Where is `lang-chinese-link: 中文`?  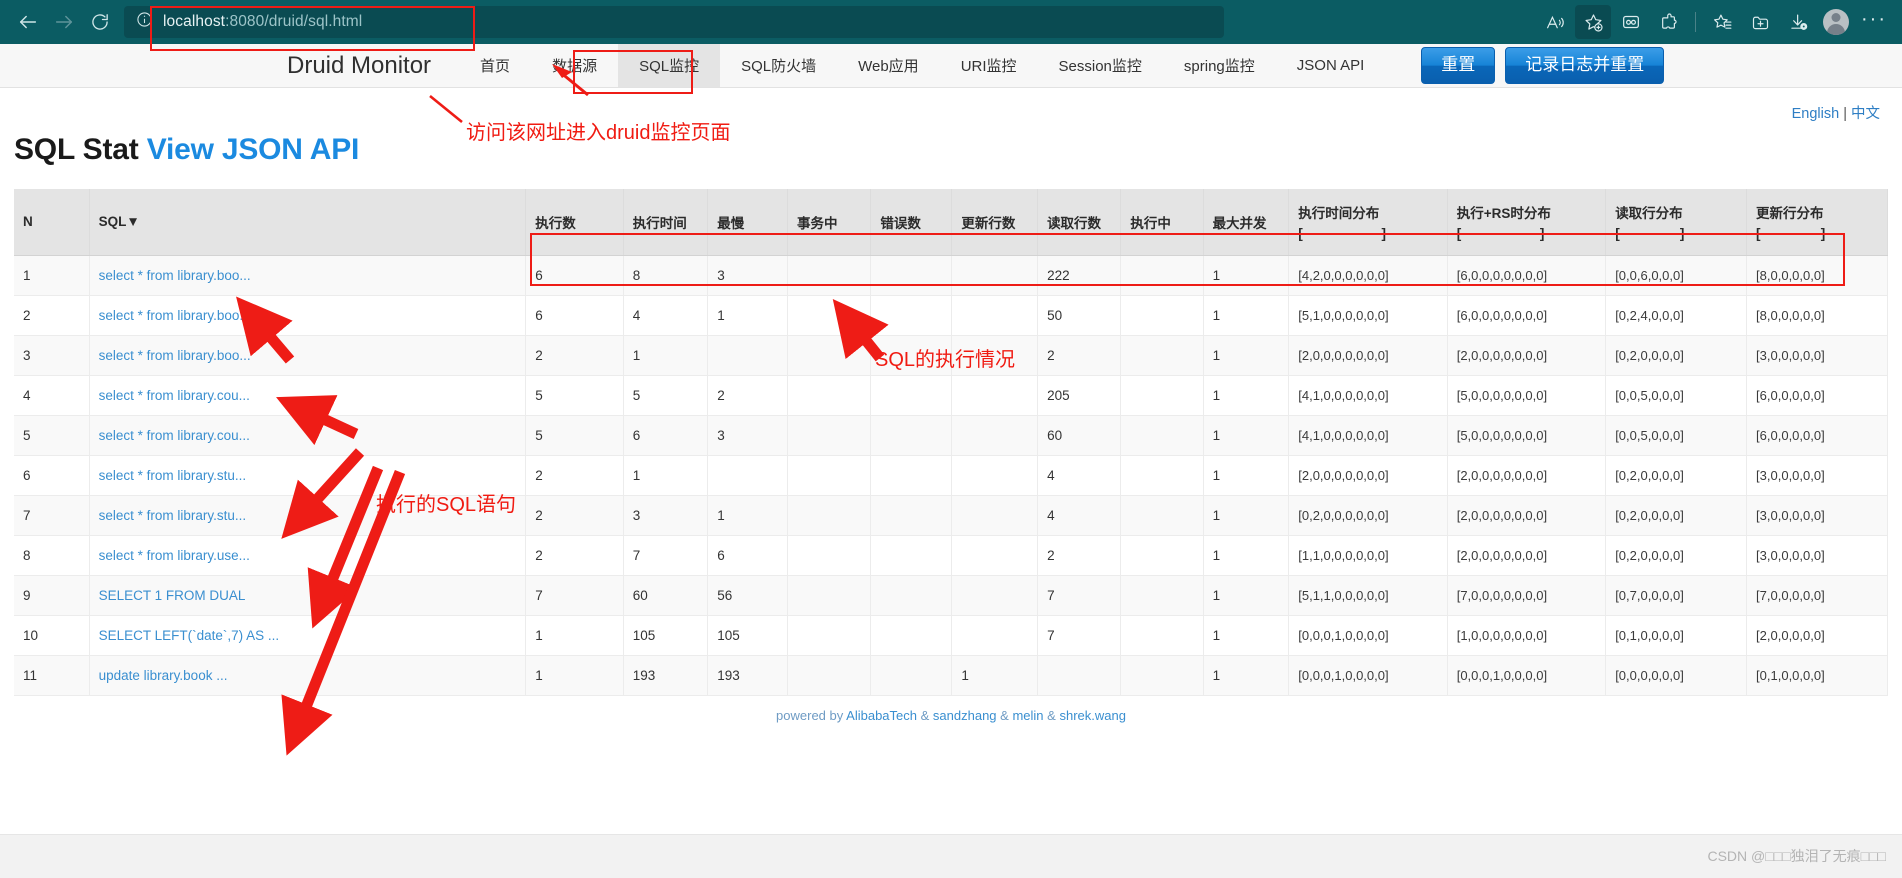 lang-chinese-link: 中文 is located at coordinates (1865, 114).